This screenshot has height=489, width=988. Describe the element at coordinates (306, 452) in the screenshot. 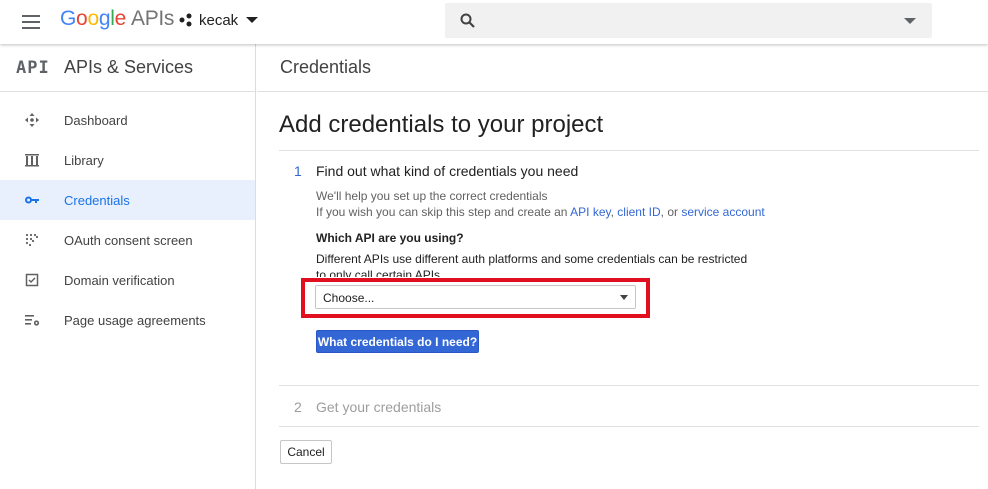

I see `cancel-button: Cancel` at that location.